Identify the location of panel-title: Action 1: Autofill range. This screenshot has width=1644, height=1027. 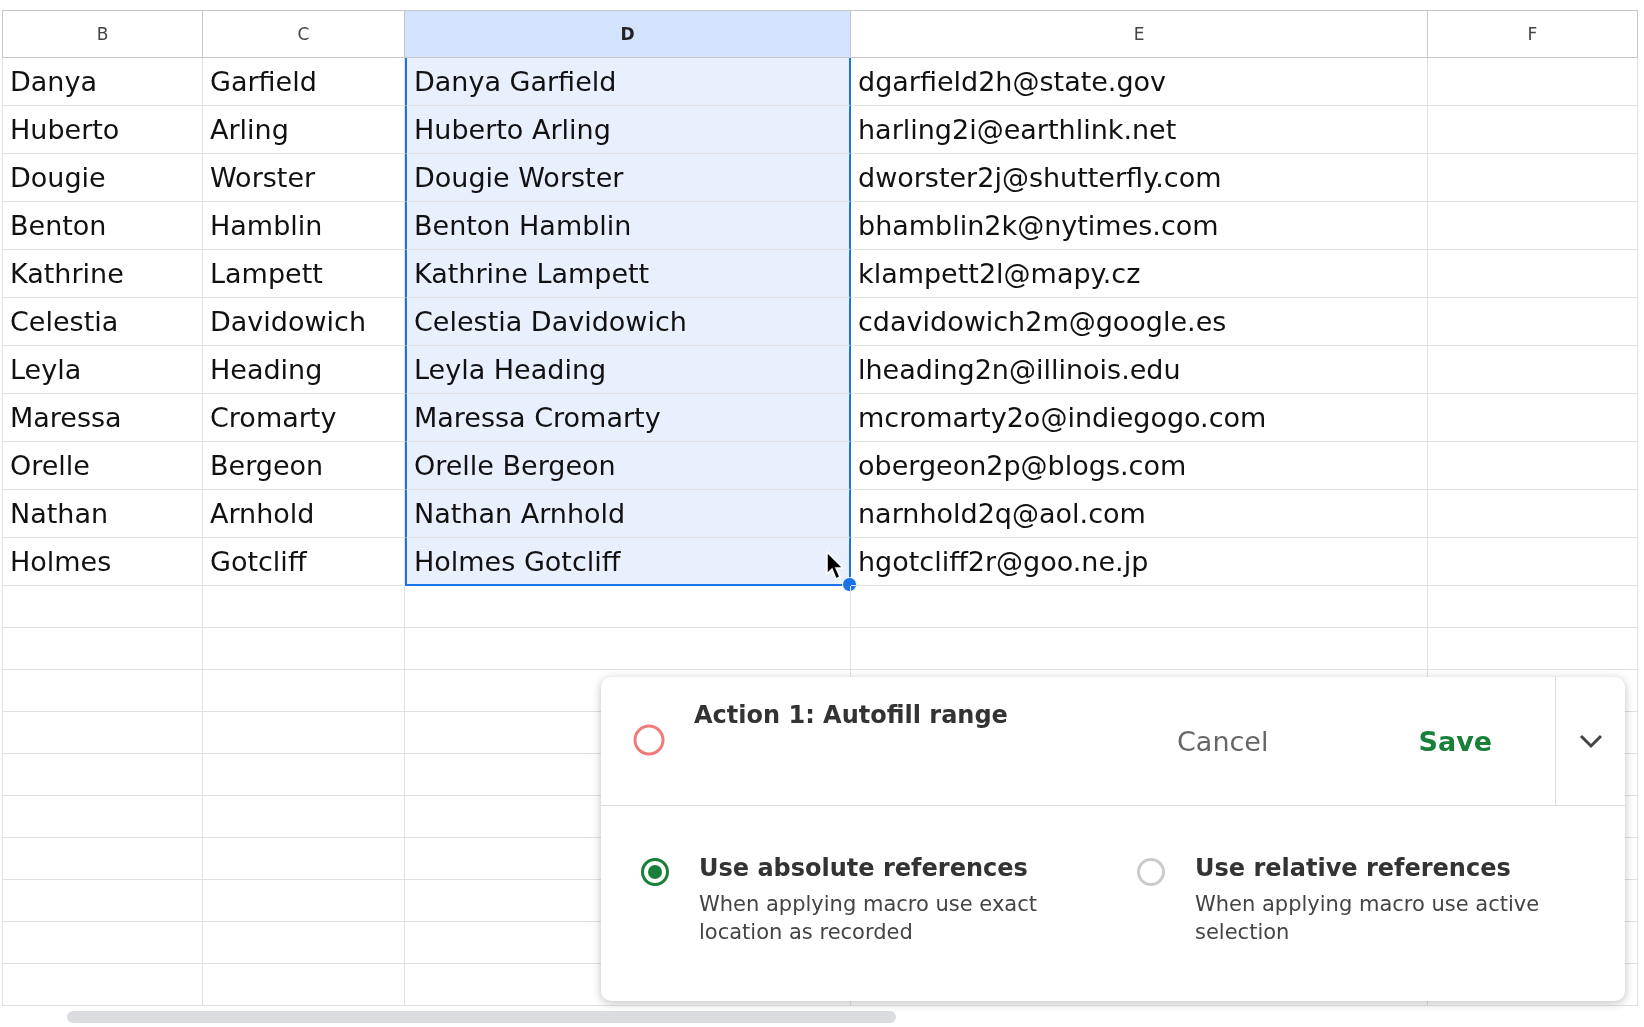
(851, 715).